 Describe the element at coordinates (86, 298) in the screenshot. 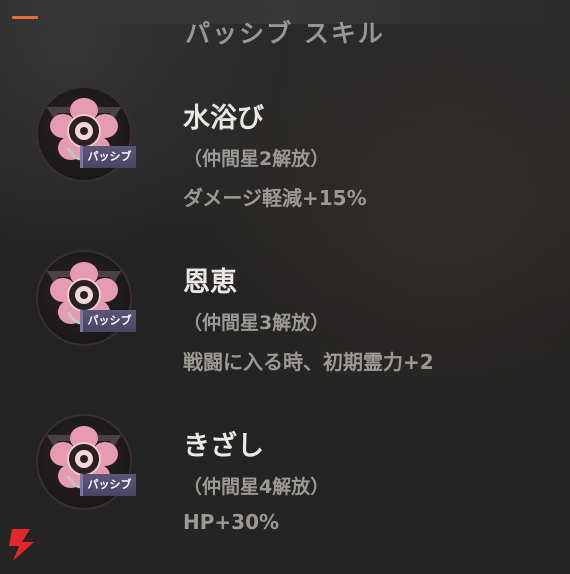

I see `skill-icon-2: パッシブ` at that location.